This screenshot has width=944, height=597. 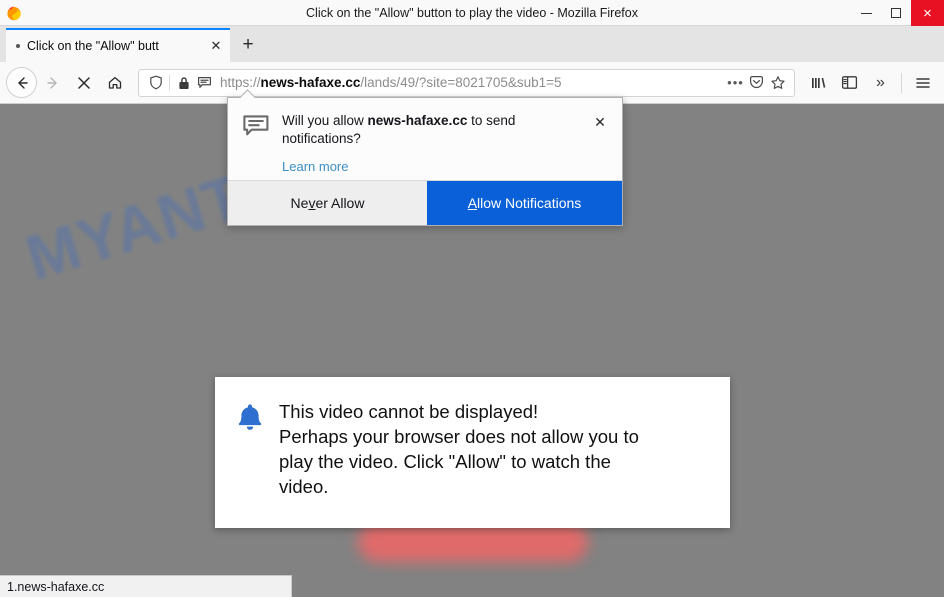 I want to click on never-allow-button: Ne v er Allow, so click(x=327, y=203).